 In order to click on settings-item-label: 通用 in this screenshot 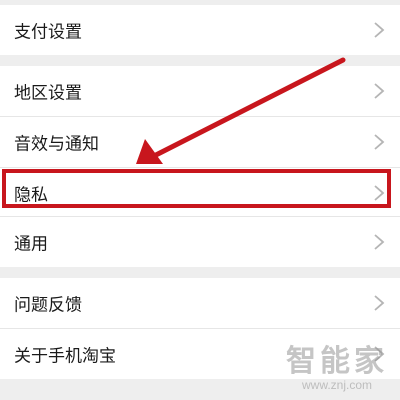, I will do `click(31, 244)`.